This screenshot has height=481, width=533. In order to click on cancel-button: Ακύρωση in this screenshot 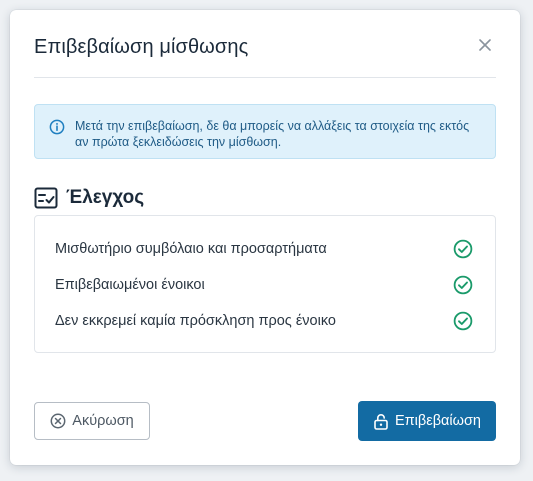, I will do `click(92, 421)`.